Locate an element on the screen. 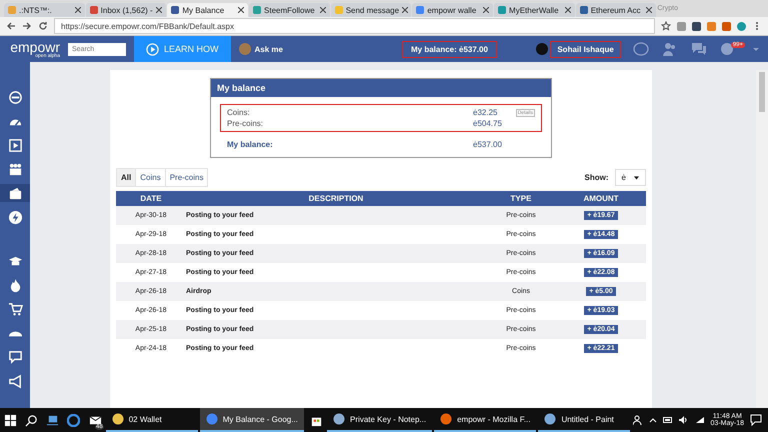 This screenshot has width=768, height=432. browser-tab: SteemFollowe is located at coordinates (289, 10).